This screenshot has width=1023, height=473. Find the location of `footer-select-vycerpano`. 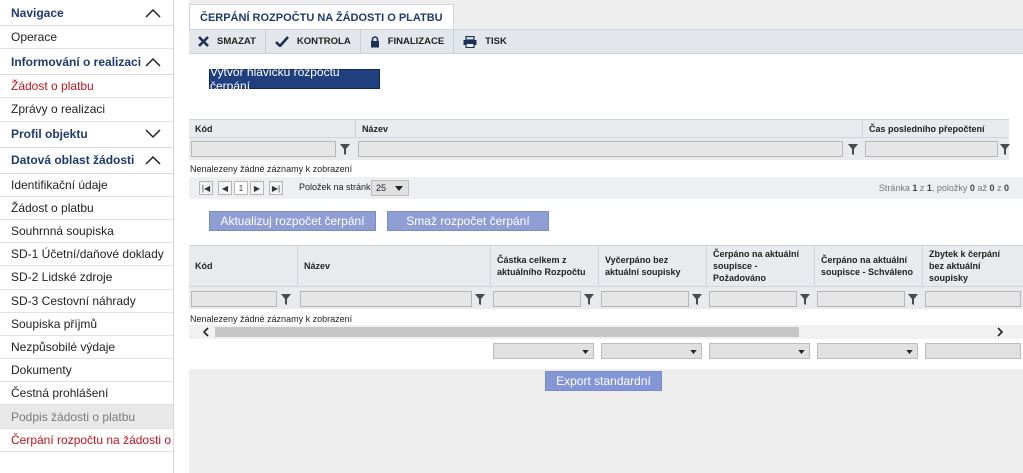

footer-select-vycerpano is located at coordinates (651, 351).